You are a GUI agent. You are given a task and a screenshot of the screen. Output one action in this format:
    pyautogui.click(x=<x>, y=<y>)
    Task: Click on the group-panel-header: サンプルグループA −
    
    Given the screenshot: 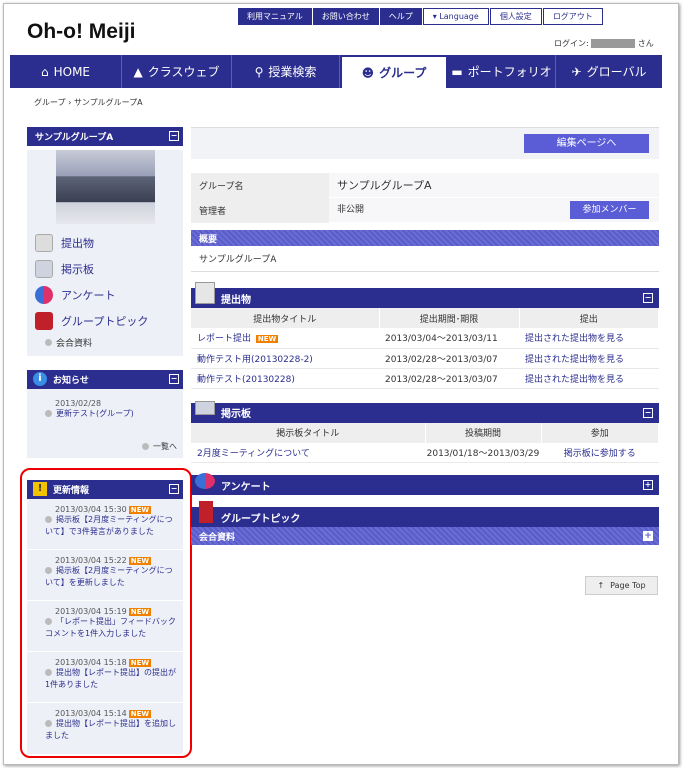 What is the action you would take?
    pyautogui.click(x=105, y=136)
    